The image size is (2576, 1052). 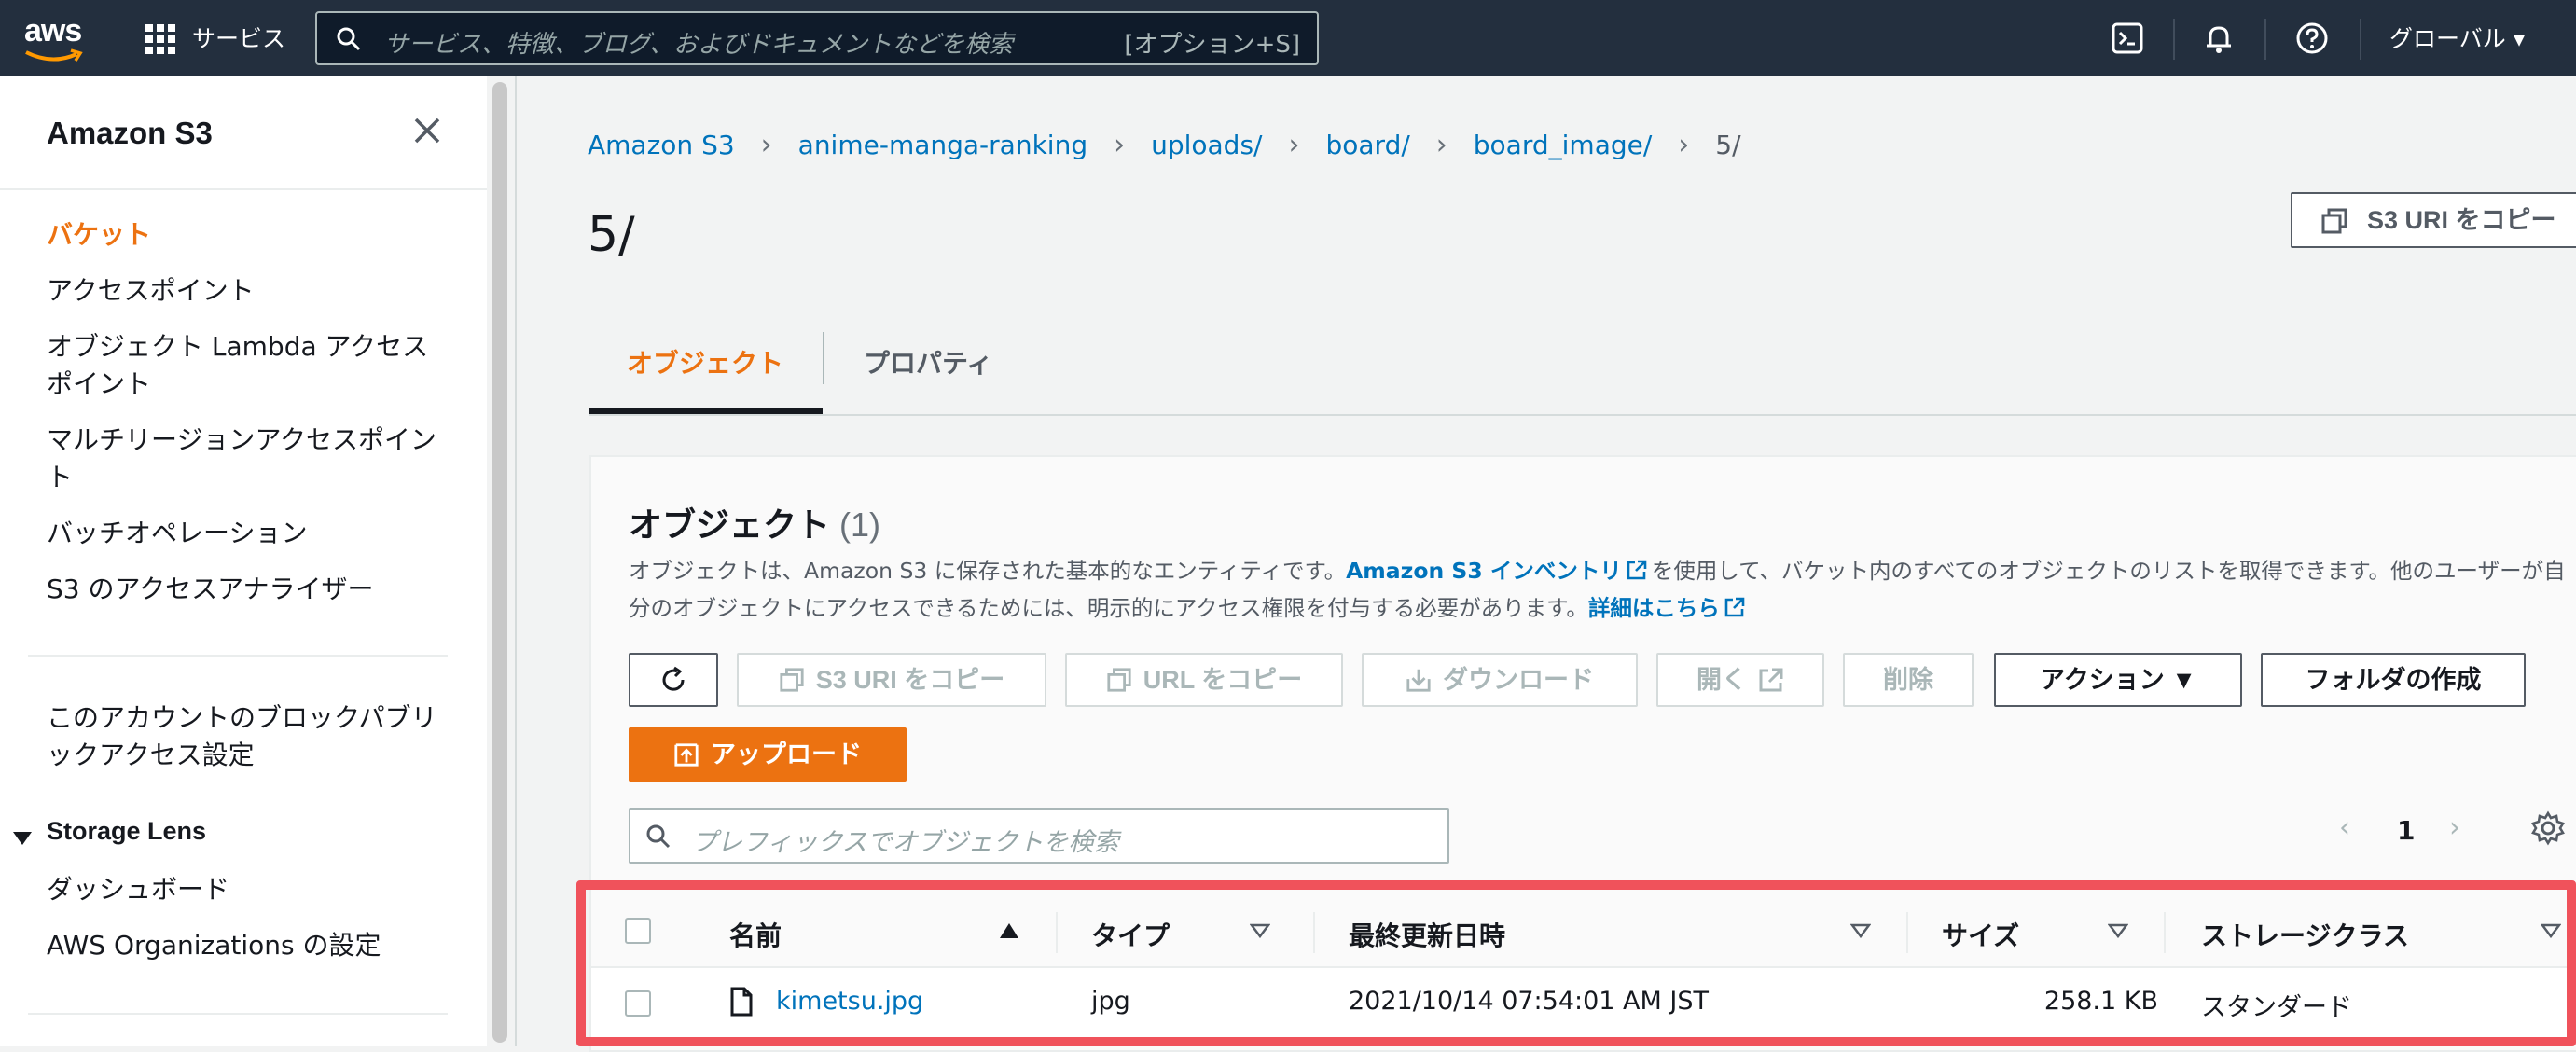 I want to click on column-header-type: タイプ, so click(x=1130, y=934).